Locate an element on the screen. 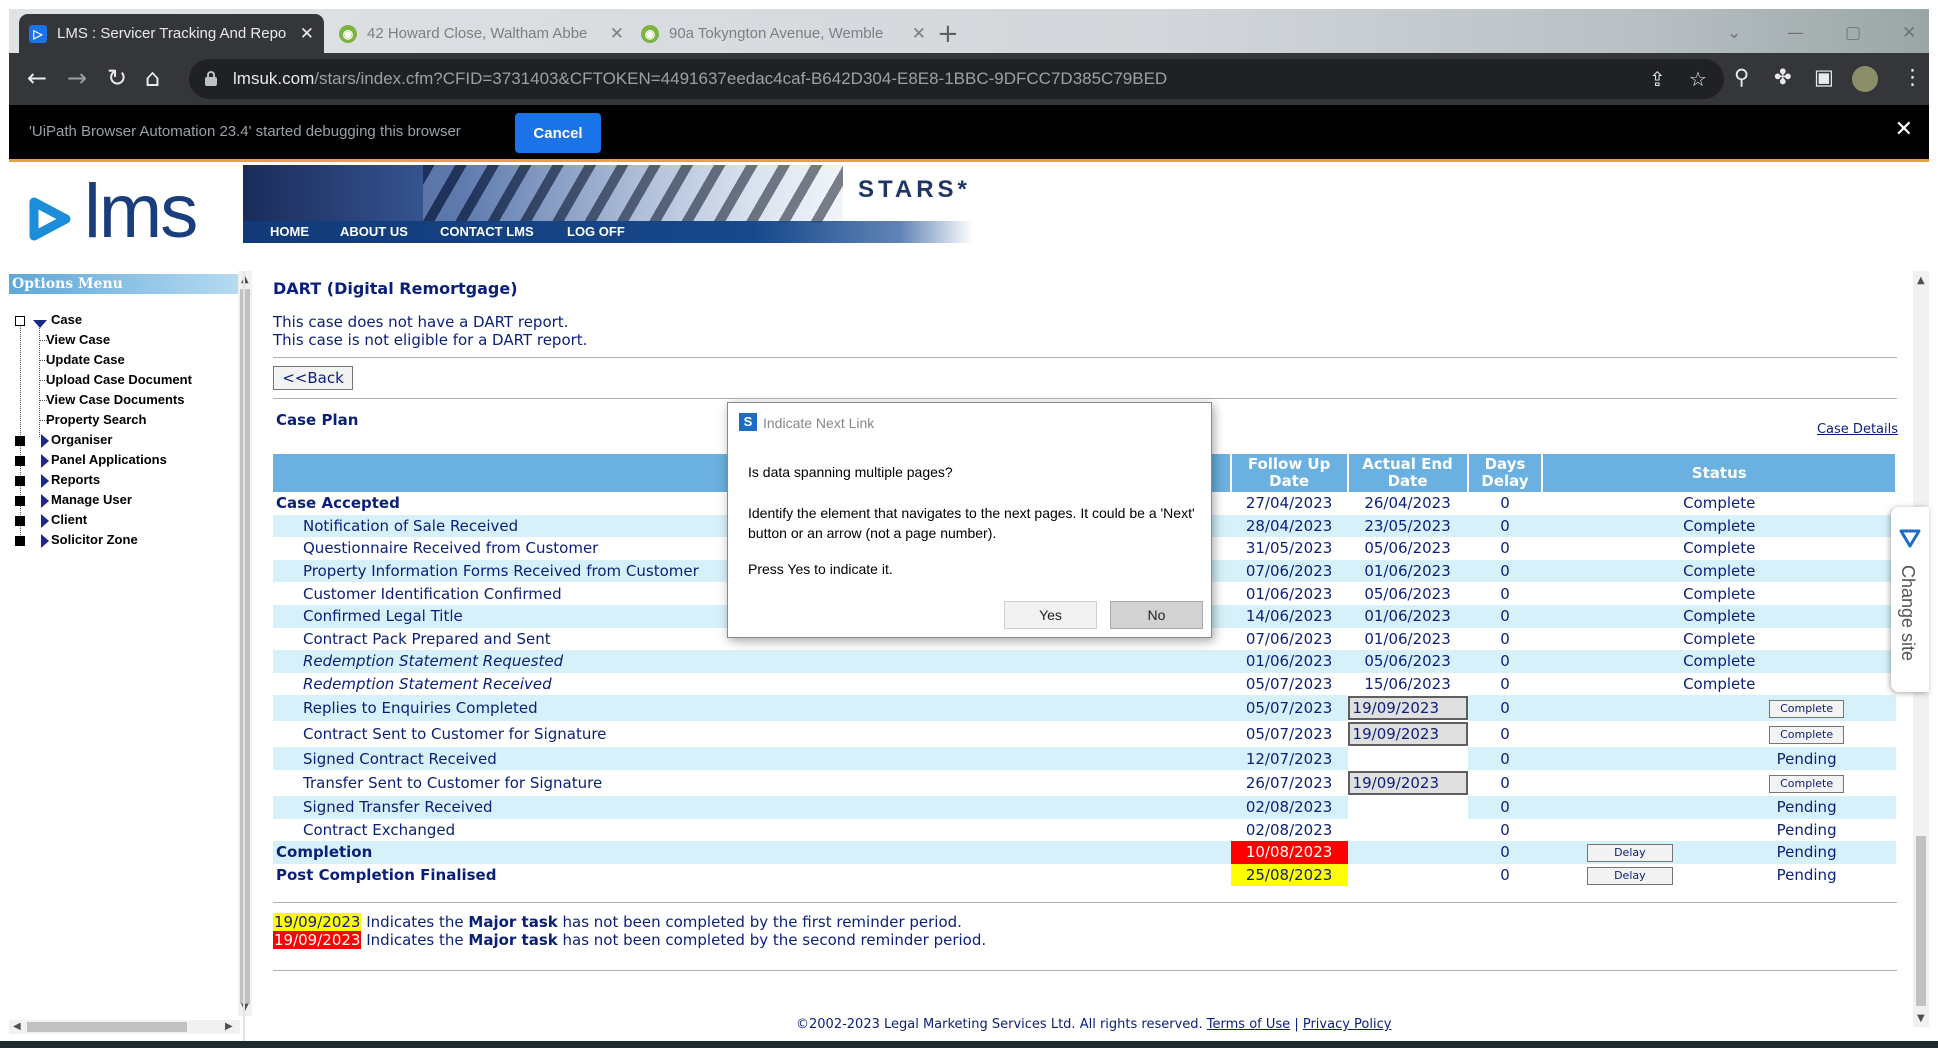  nav-home: HOME is located at coordinates (289, 231).